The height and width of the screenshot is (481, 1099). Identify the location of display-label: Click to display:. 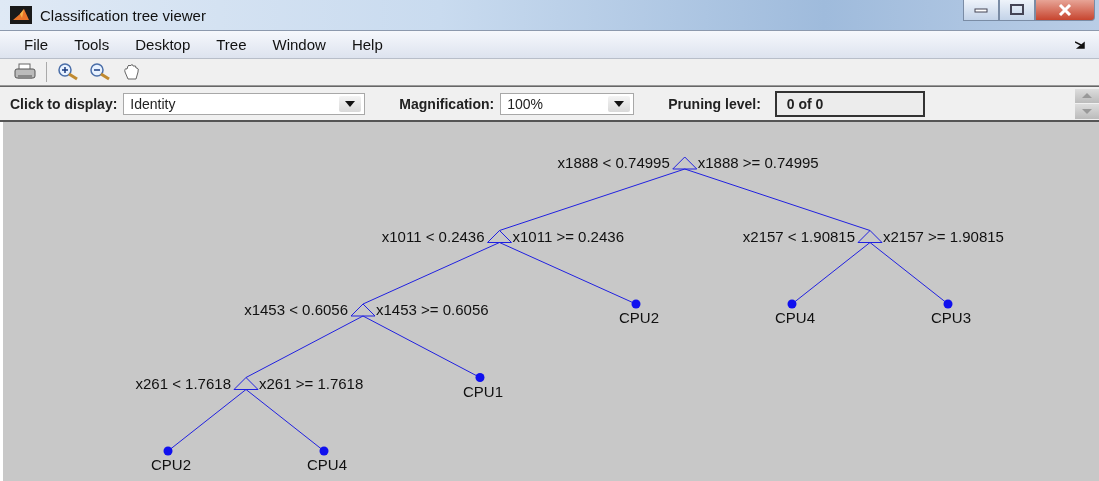
(64, 103).